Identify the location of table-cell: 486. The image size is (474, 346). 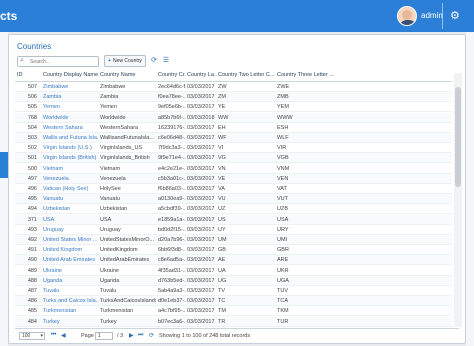
(32, 301).